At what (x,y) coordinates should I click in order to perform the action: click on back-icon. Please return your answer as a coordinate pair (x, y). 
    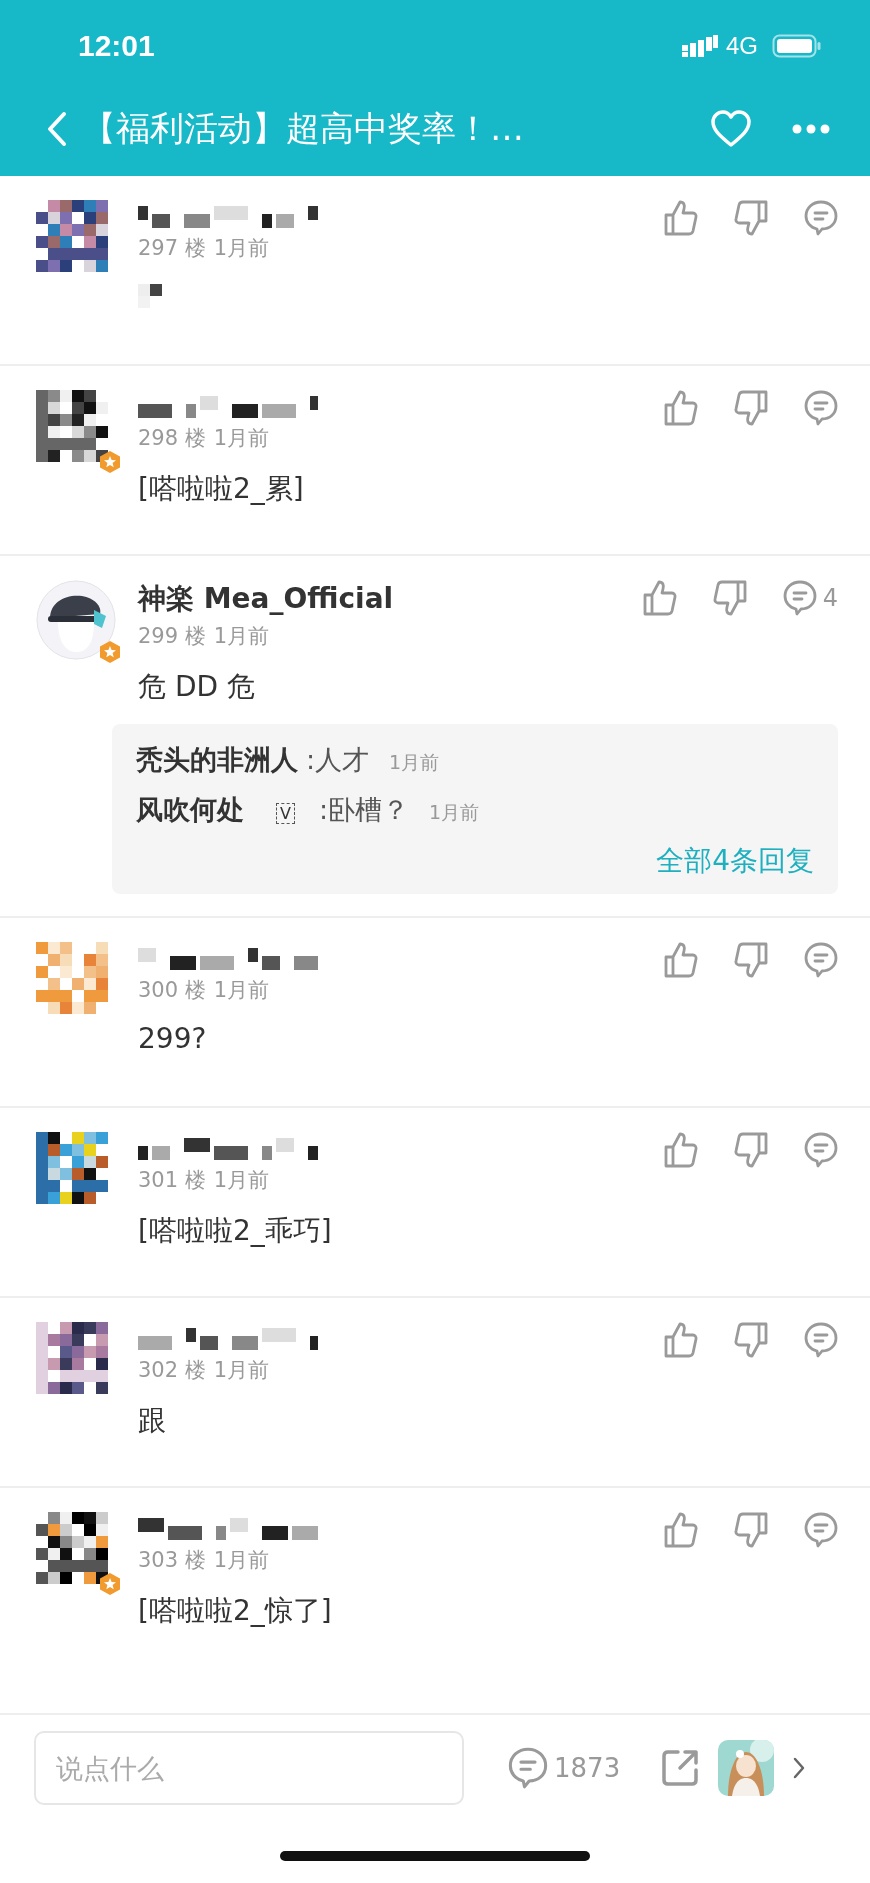
    Looking at the image, I should click on (57, 129).